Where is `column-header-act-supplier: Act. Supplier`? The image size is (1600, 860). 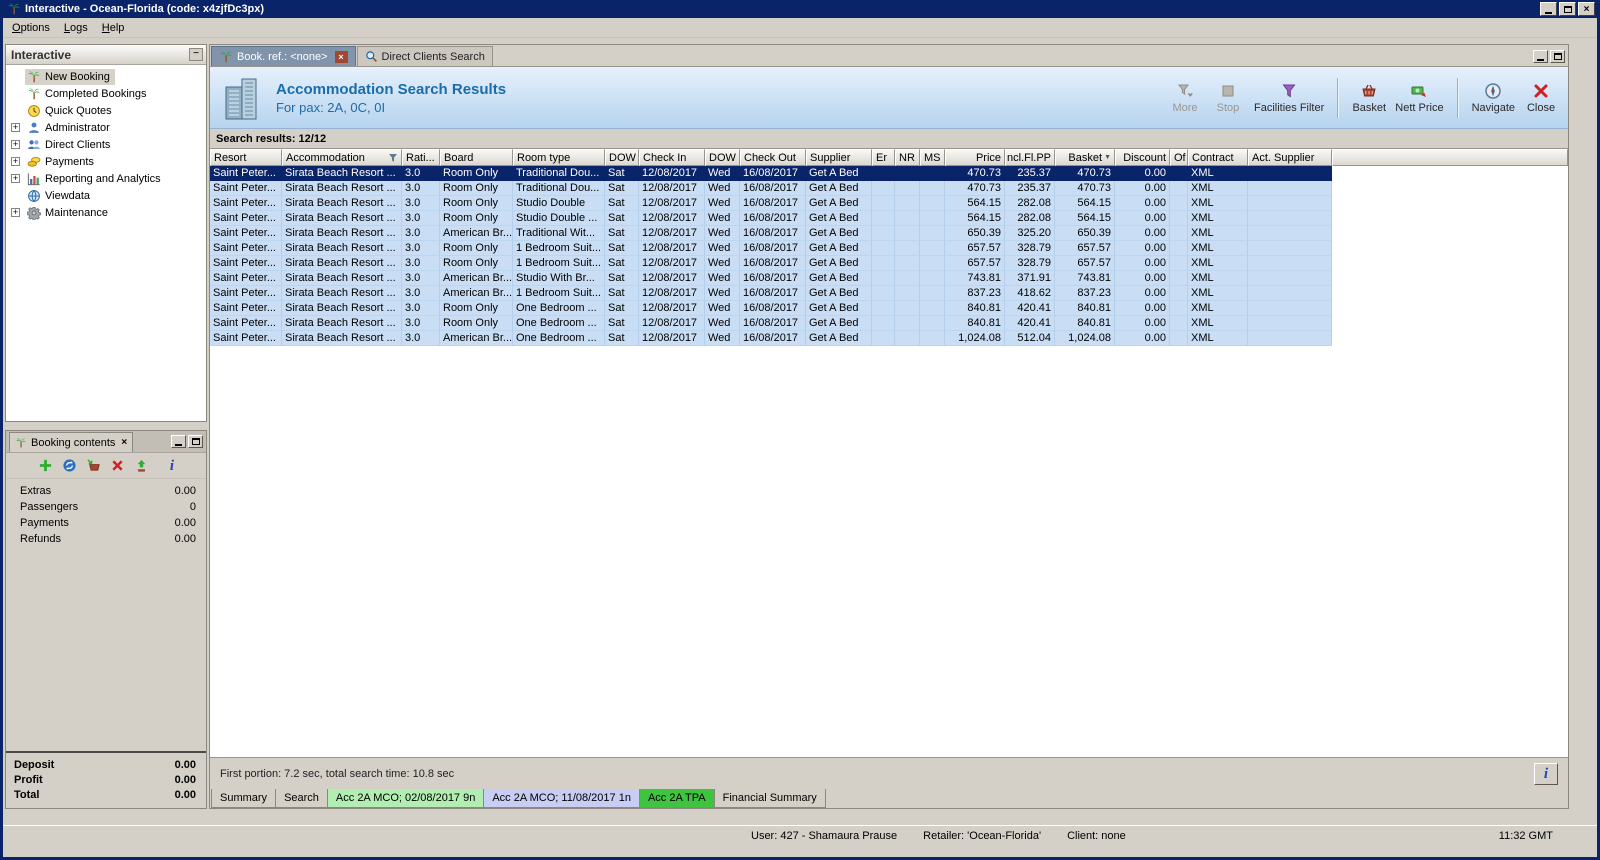 column-header-act-supplier: Act. Supplier is located at coordinates (1290, 157).